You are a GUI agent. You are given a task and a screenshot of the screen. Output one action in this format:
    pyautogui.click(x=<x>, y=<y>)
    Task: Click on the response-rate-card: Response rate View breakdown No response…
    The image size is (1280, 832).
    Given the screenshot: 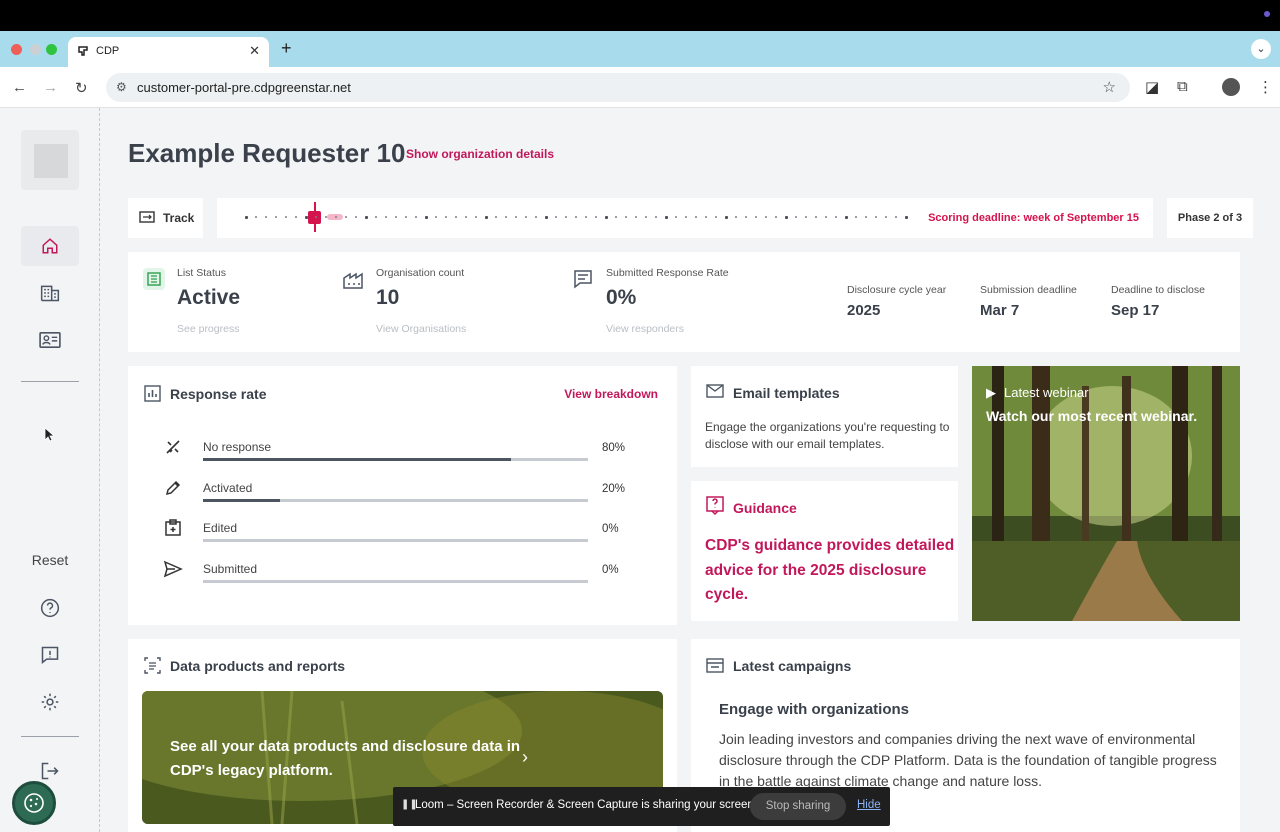 What is the action you would take?
    pyautogui.click(x=402, y=495)
    